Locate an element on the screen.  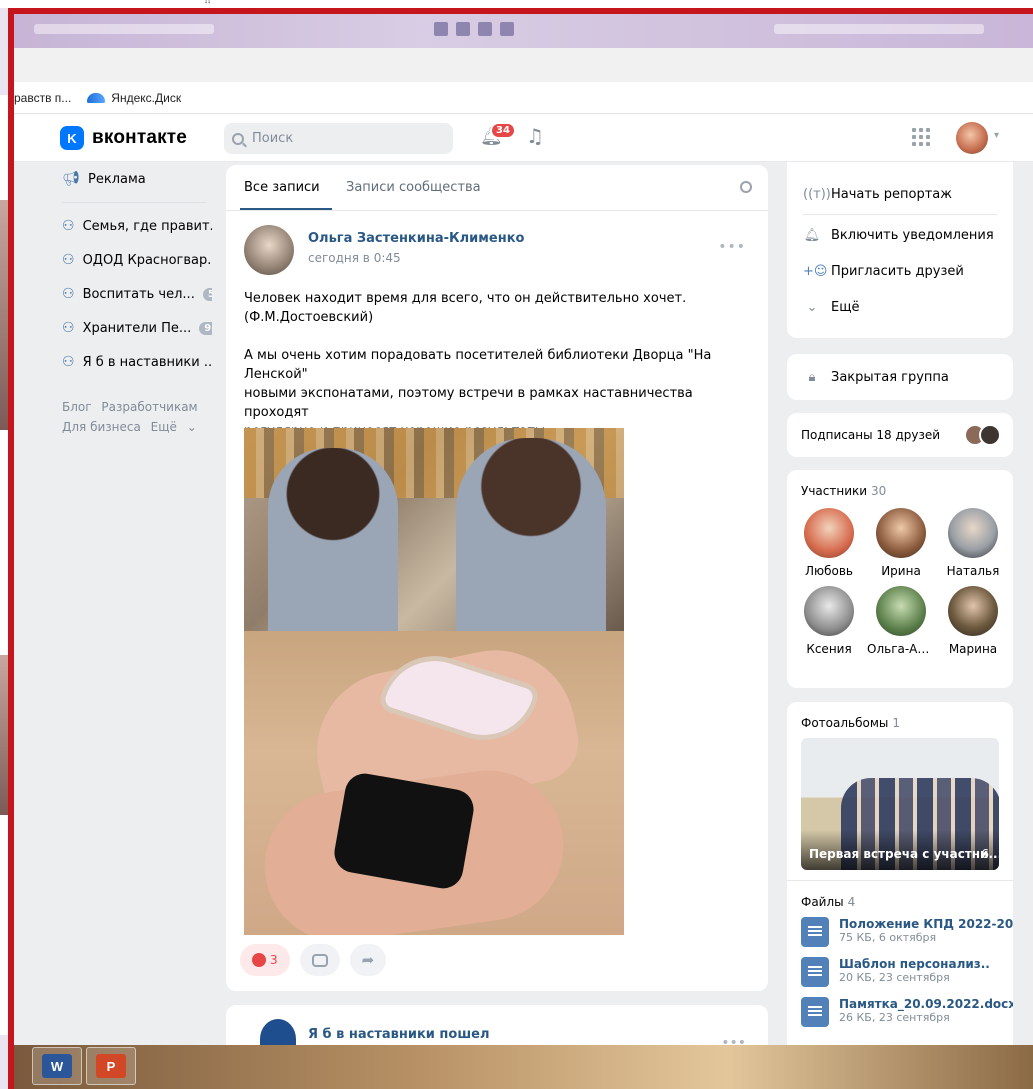
powerpoint-icon: P is located at coordinates (111, 1066).